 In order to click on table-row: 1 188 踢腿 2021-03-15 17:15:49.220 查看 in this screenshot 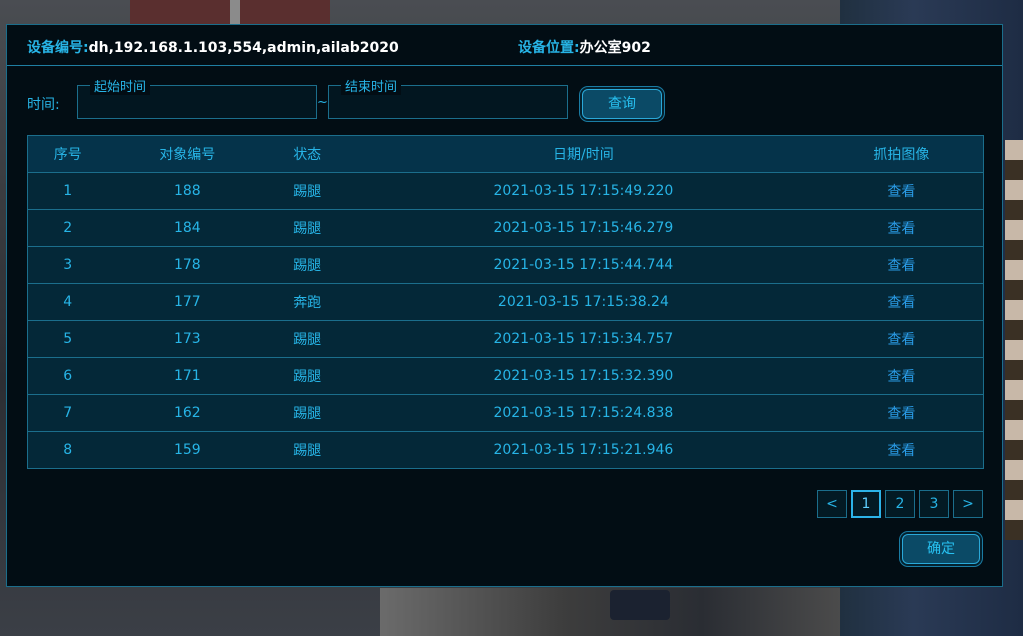, I will do `click(505, 191)`.